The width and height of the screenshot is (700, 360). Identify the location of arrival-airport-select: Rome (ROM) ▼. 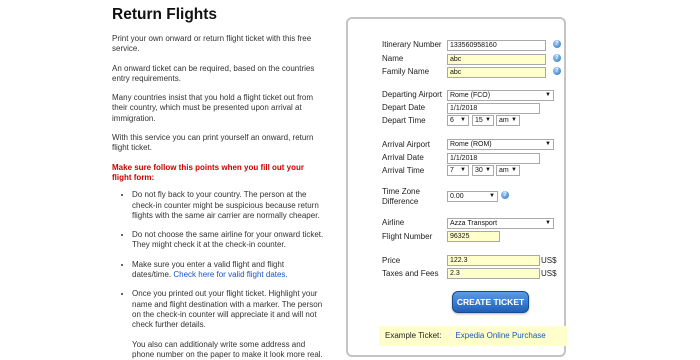
(500, 144).